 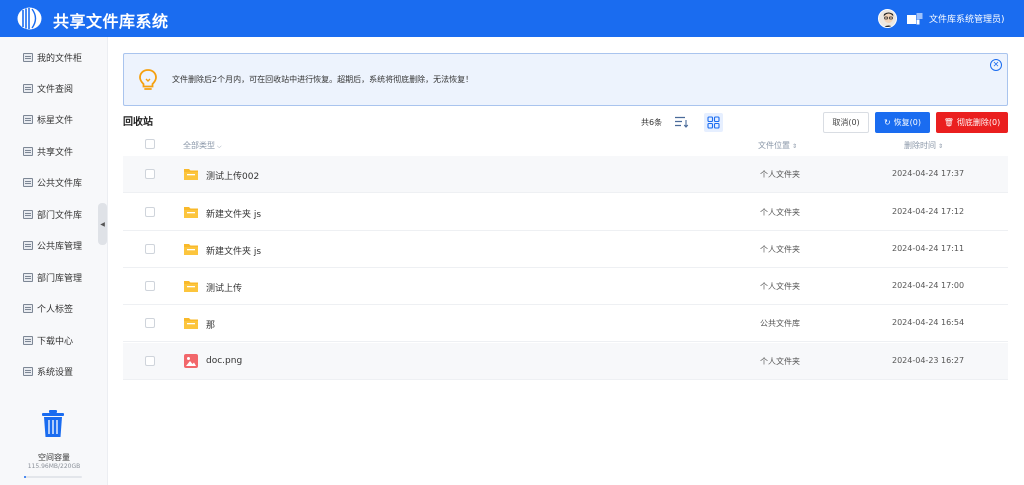 I want to click on sidebar-item-shared: 共享文件, so click(x=54, y=151).